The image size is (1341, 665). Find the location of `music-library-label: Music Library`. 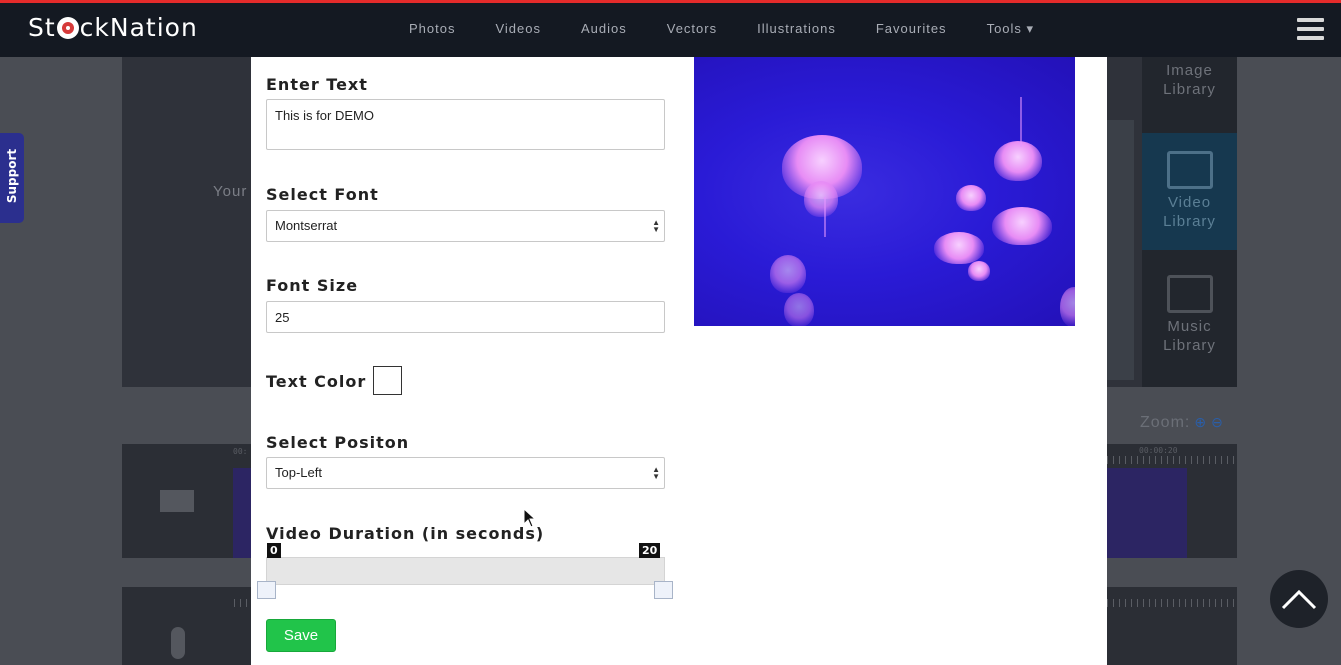

music-library-label: Music Library is located at coordinates (1189, 336).